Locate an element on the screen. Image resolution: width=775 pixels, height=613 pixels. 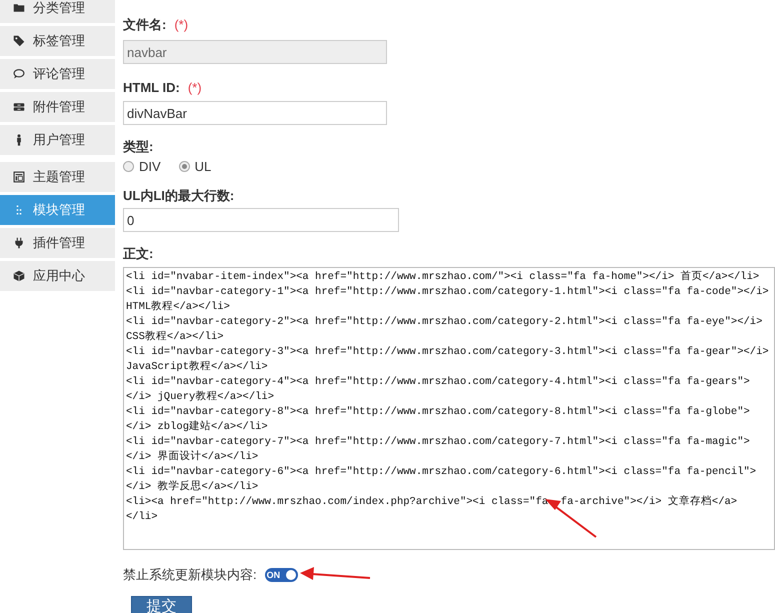
code-line: JavaScript教程</a></li> is located at coordinates (197, 367).